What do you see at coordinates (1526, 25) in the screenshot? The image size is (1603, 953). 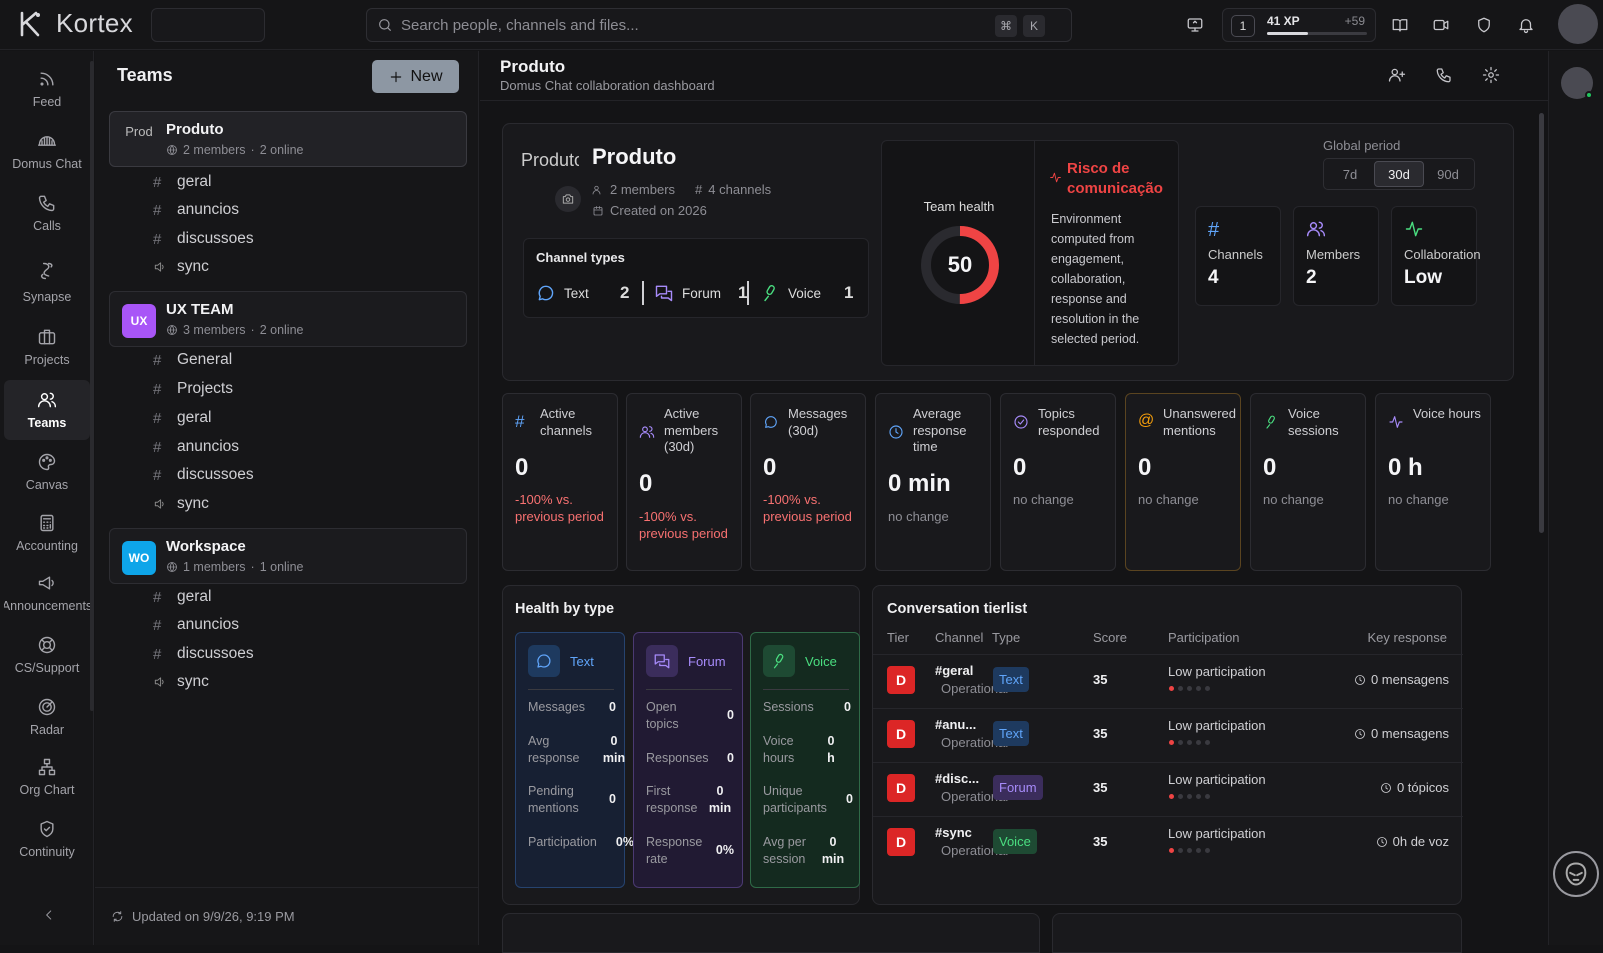 I see `bell-icon` at bounding box center [1526, 25].